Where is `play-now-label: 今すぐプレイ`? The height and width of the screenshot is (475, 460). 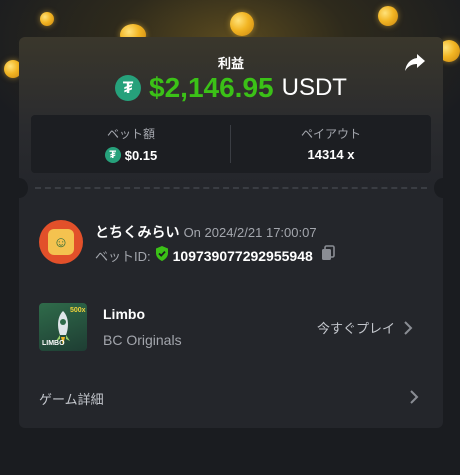
play-now-label: 今すぐプレイ is located at coordinates (356, 328).